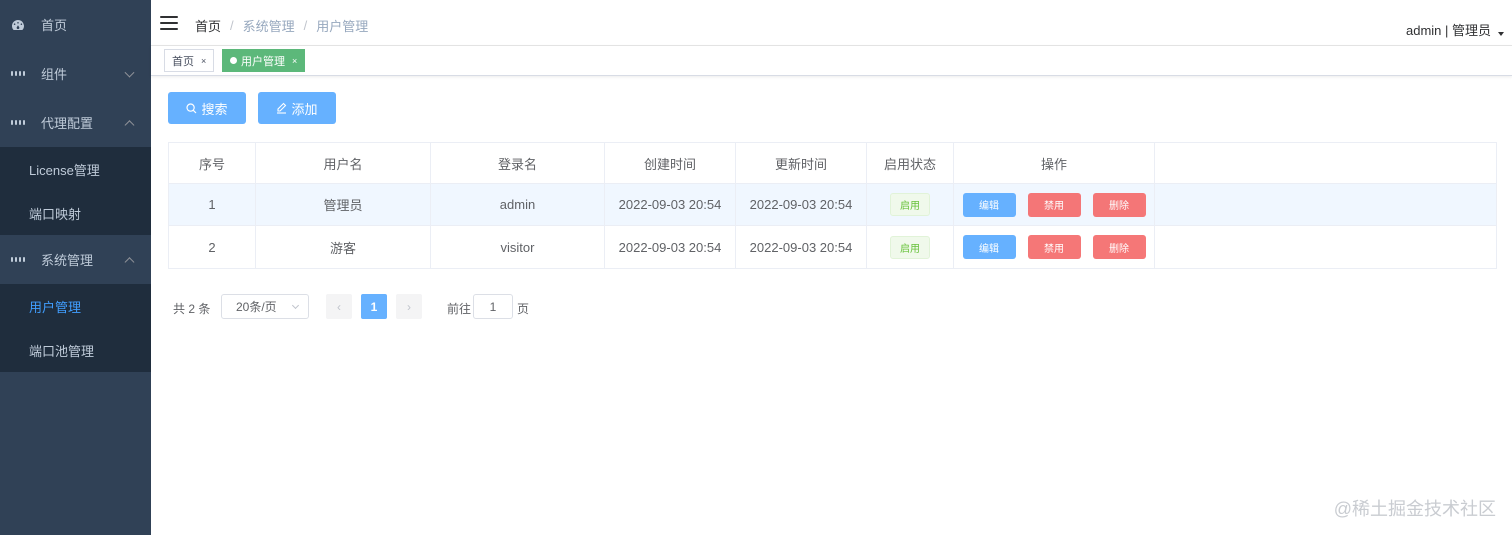 The width and height of the screenshot is (1512, 535). What do you see at coordinates (192, 309) in the screenshot?
I see `pagination-total: 共 2 条` at bounding box center [192, 309].